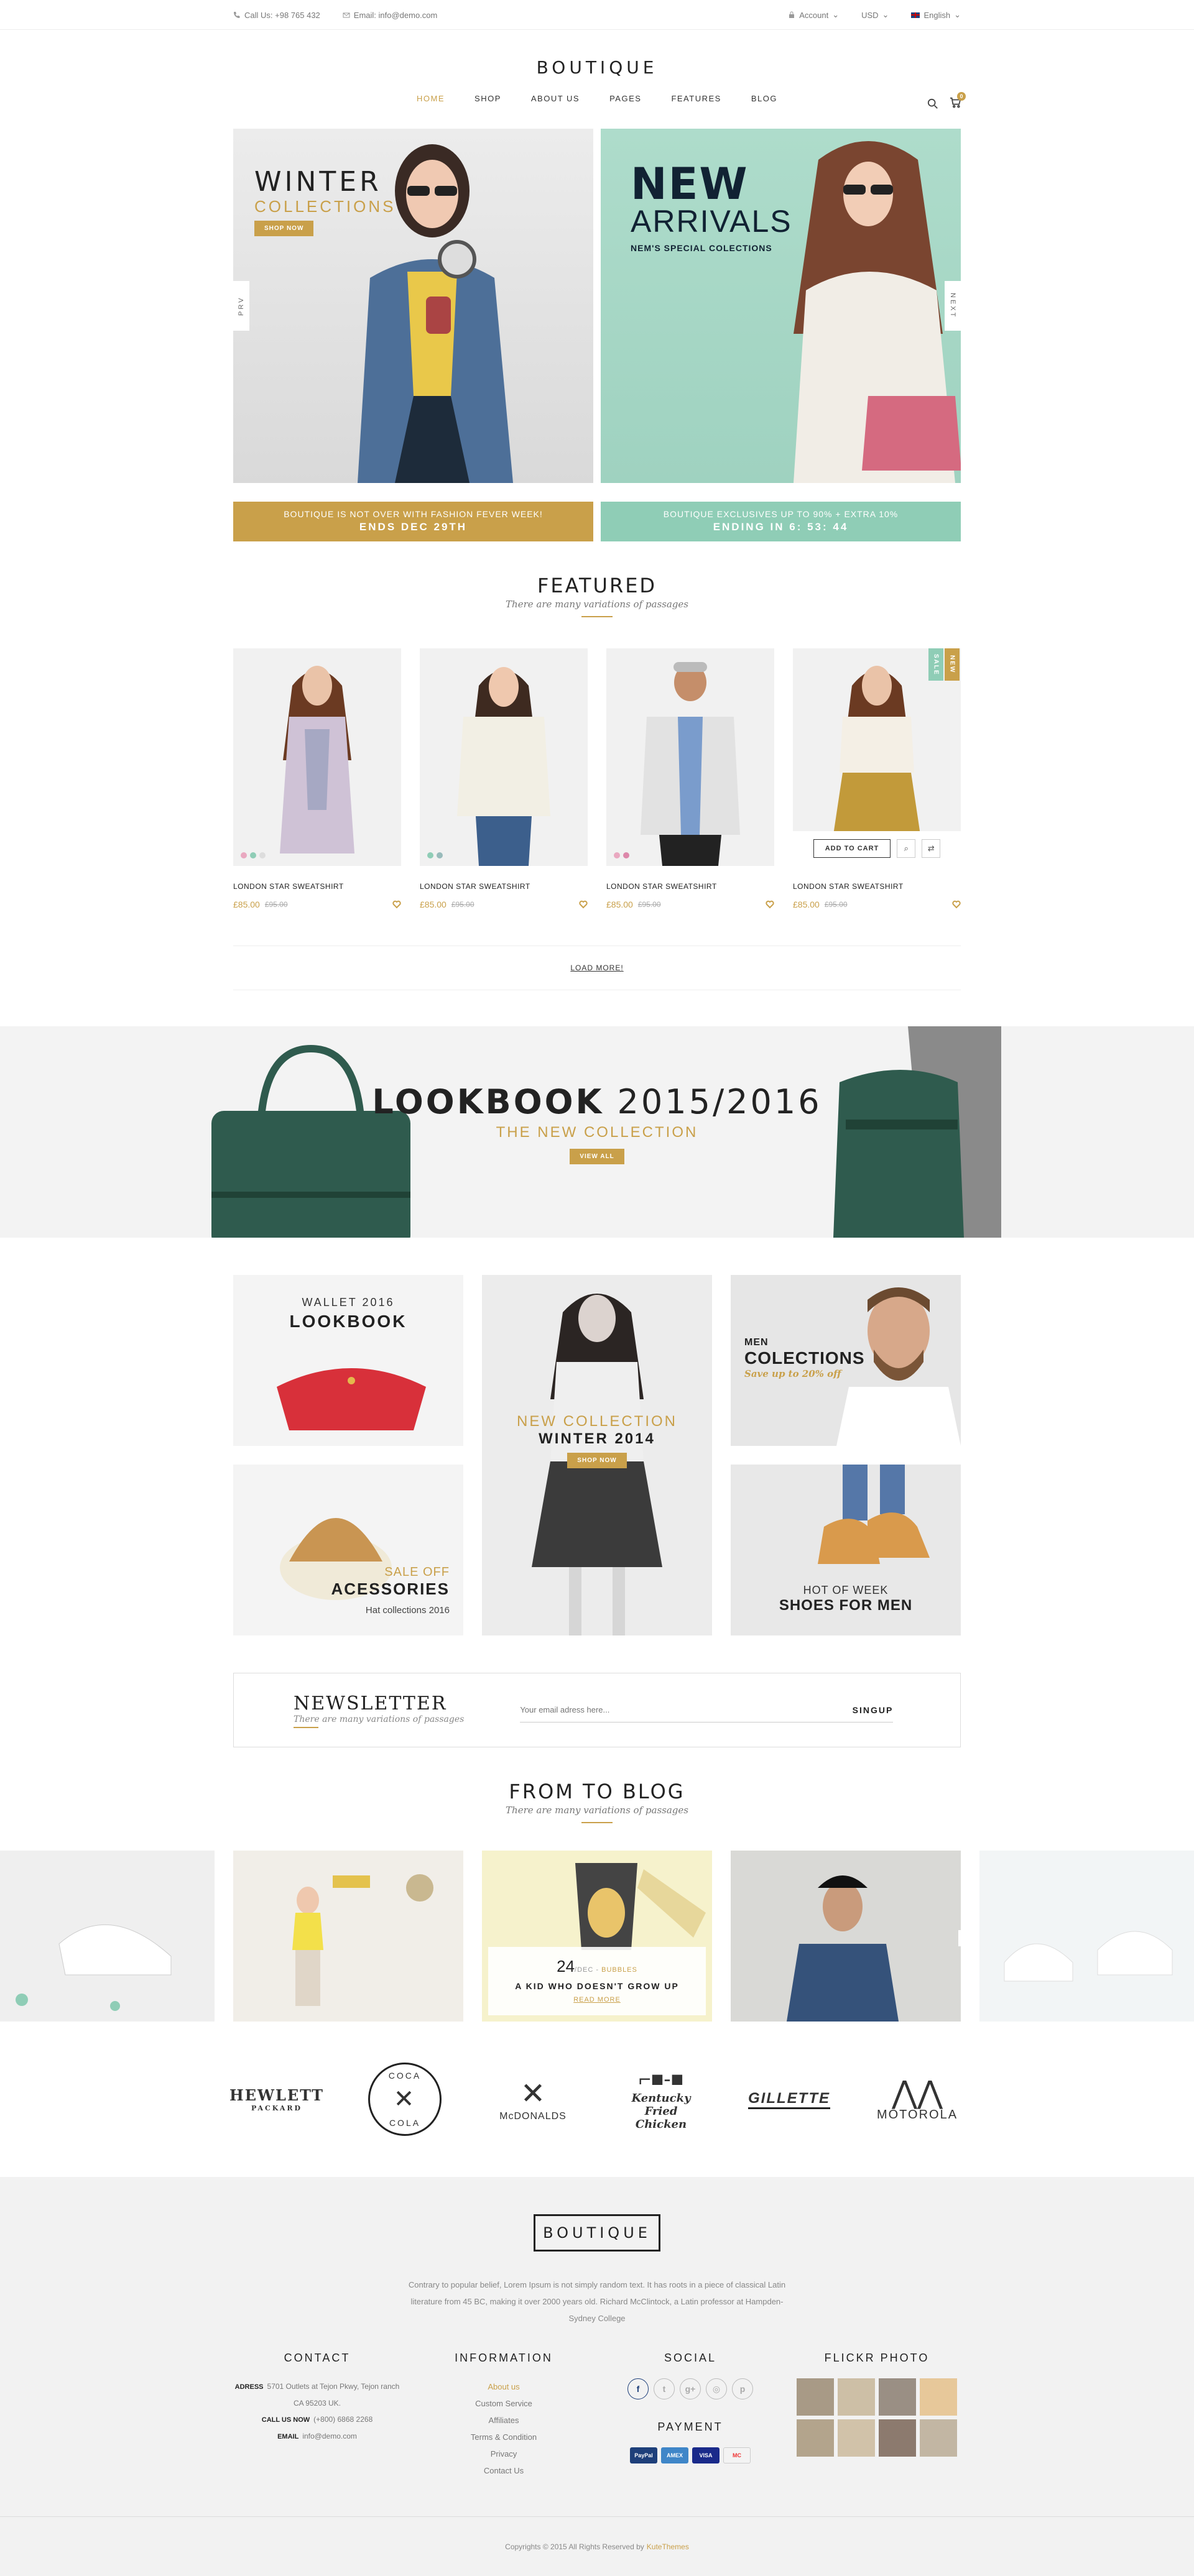  What do you see at coordinates (504, 2420) in the screenshot?
I see `footer-link: Affiliates` at bounding box center [504, 2420].